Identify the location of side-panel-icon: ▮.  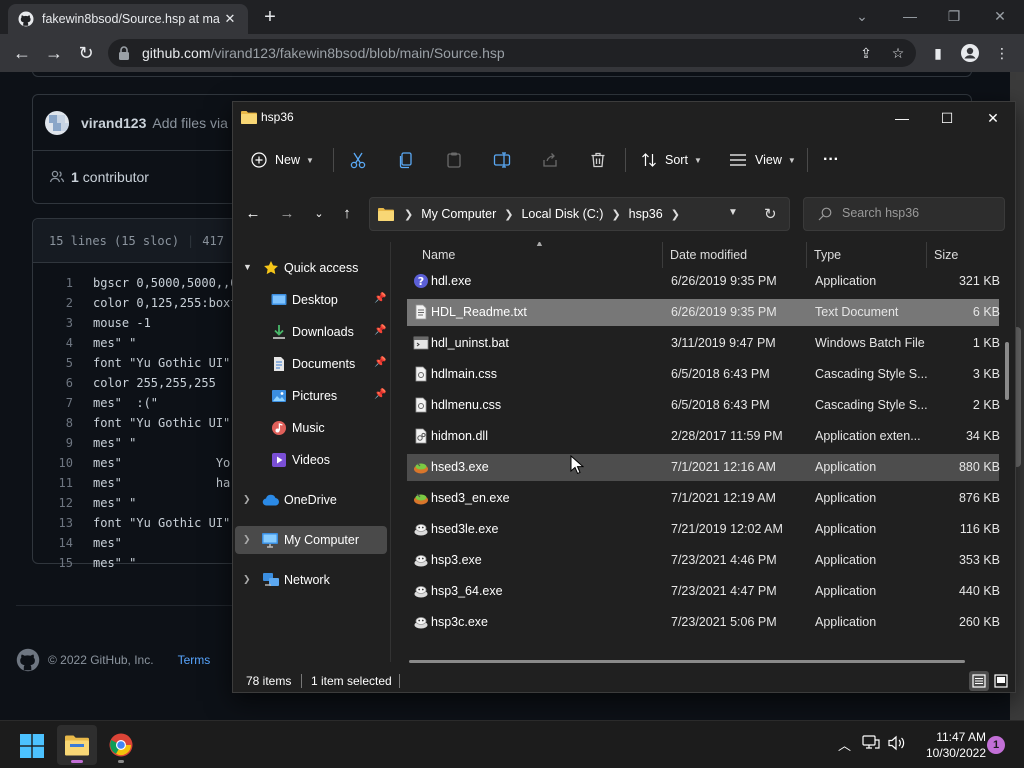
(938, 53).